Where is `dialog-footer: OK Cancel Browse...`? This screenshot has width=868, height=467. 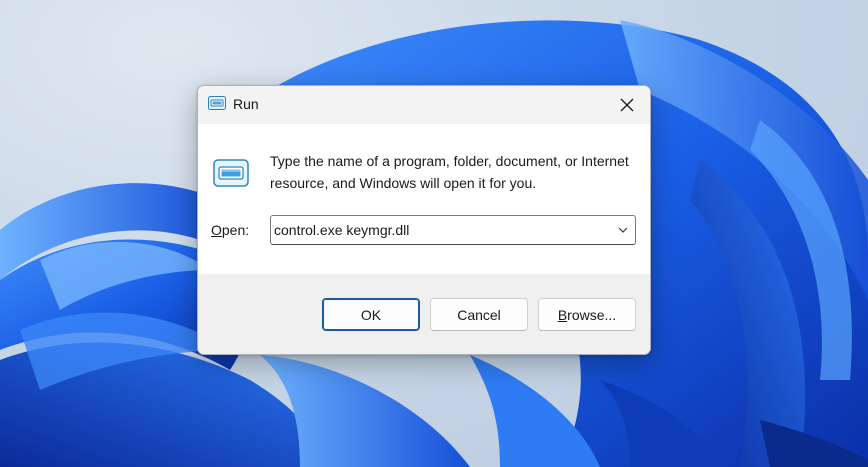
dialog-footer: OK Cancel Browse... is located at coordinates (424, 314).